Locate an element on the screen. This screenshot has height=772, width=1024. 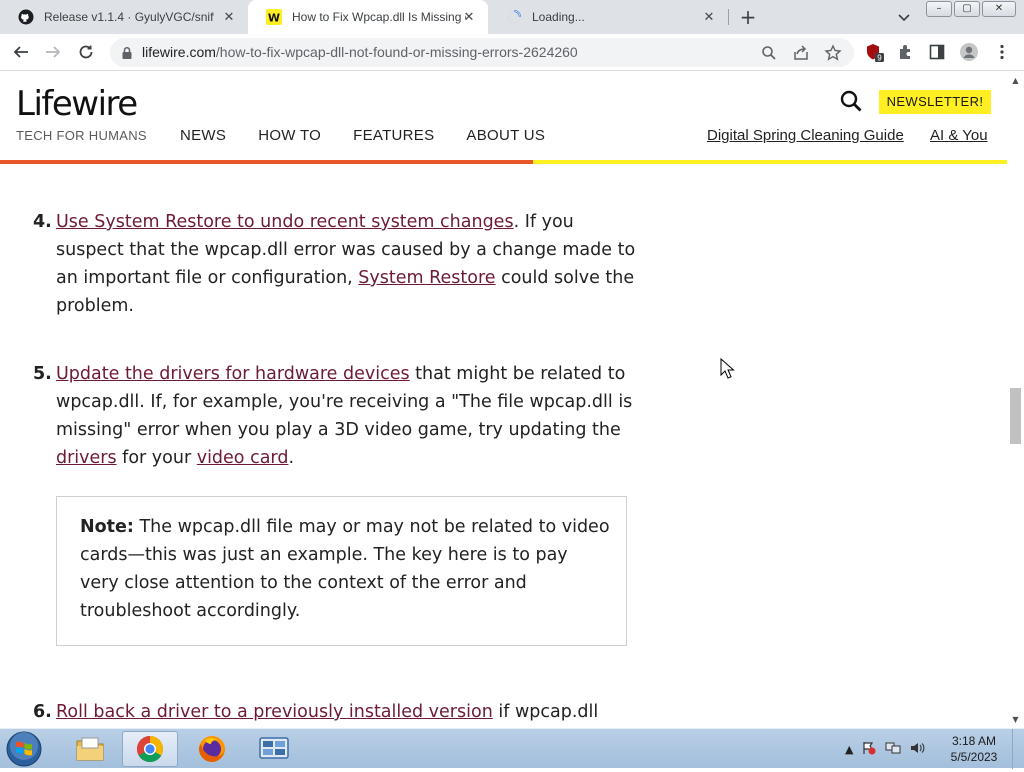
nav-features: FEATURES is located at coordinates (393, 135).